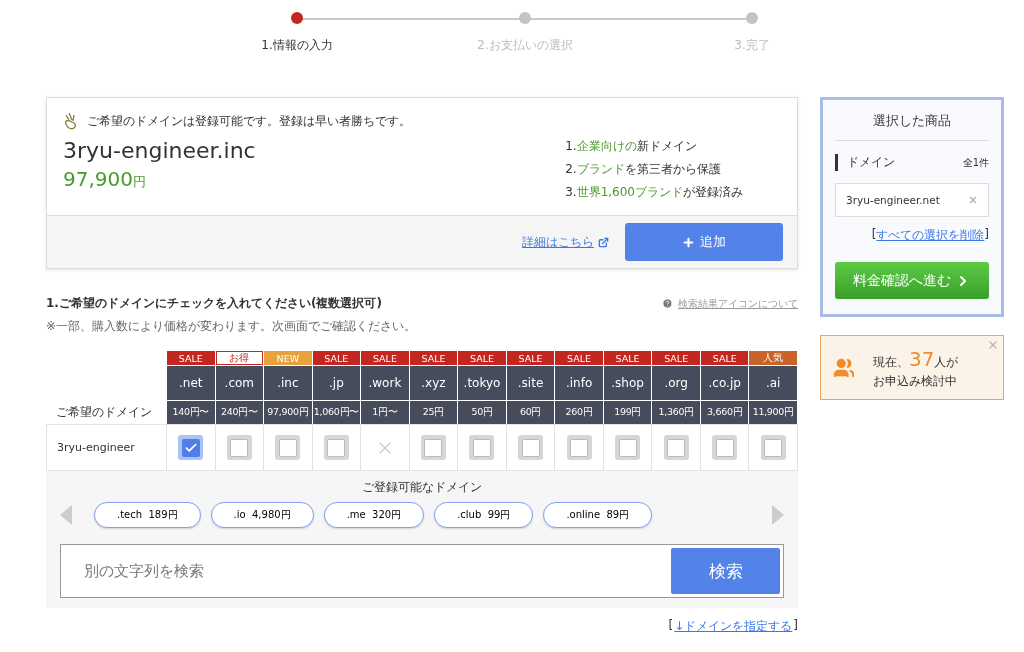 The height and width of the screenshot is (652, 1024). What do you see at coordinates (704, 242) in the screenshot?
I see `add-button: 追加` at bounding box center [704, 242].